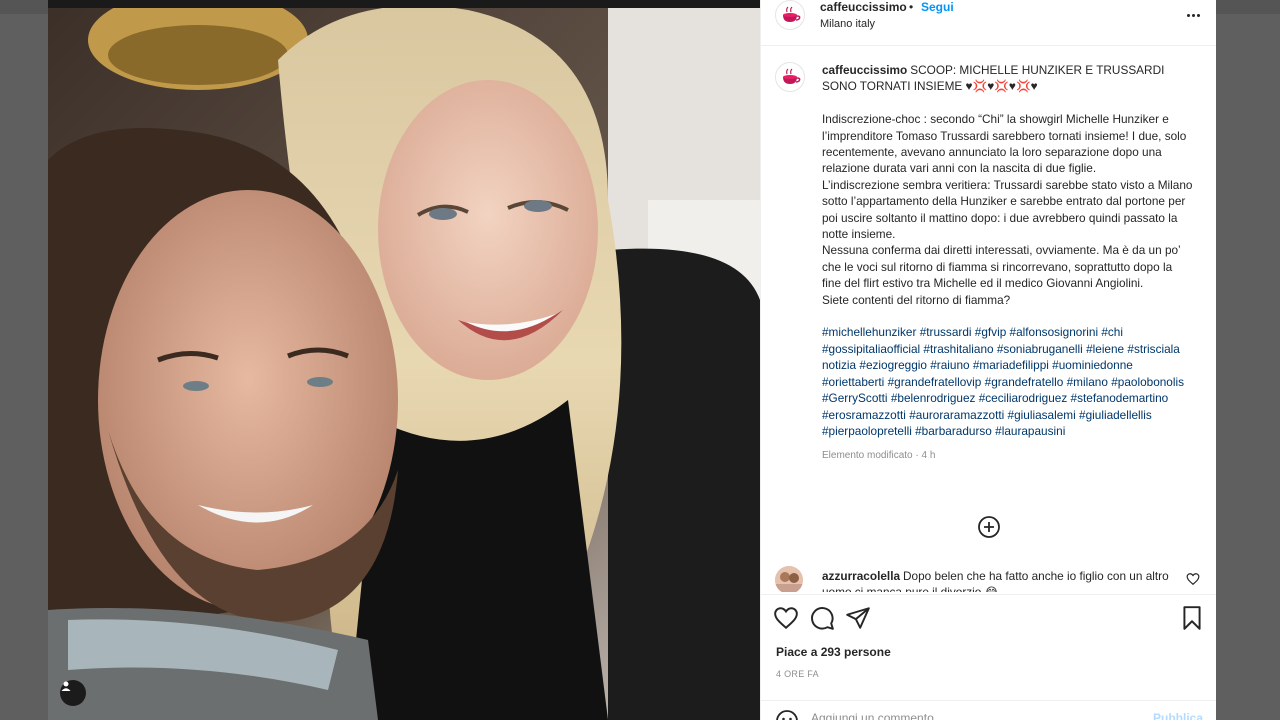  What do you see at coordinates (916, 299) in the screenshot?
I see `caption-paragraph: Siete contenti del ritorno di fiamma?` at bounding box center [916, 299].